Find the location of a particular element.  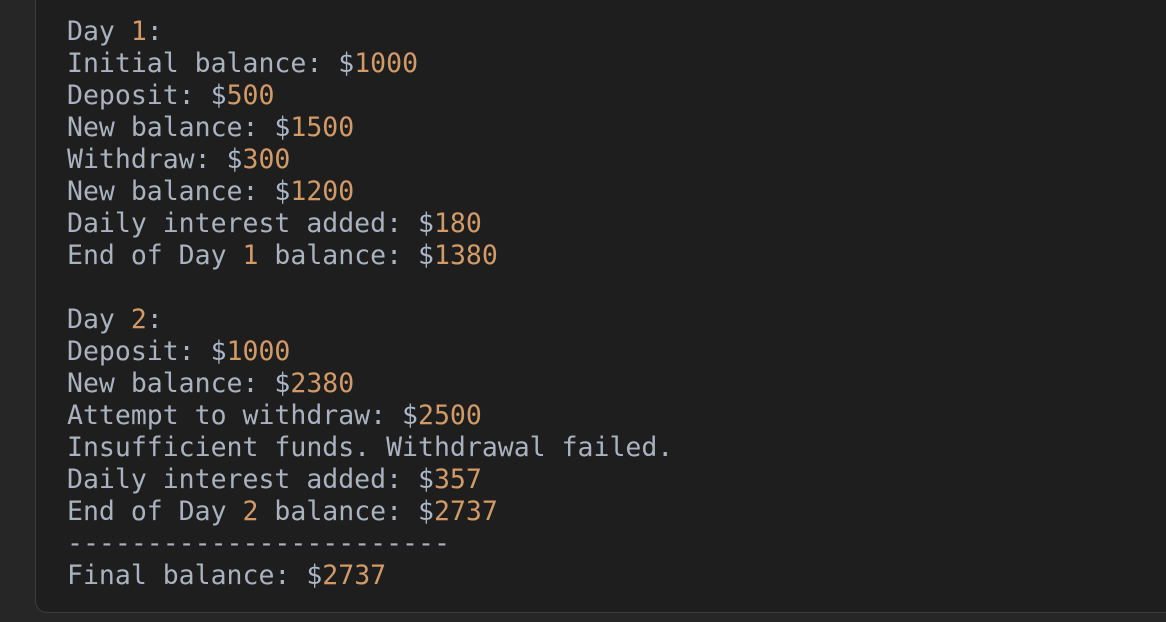

output-line: Day 2: is located at coordinates (370, 320).